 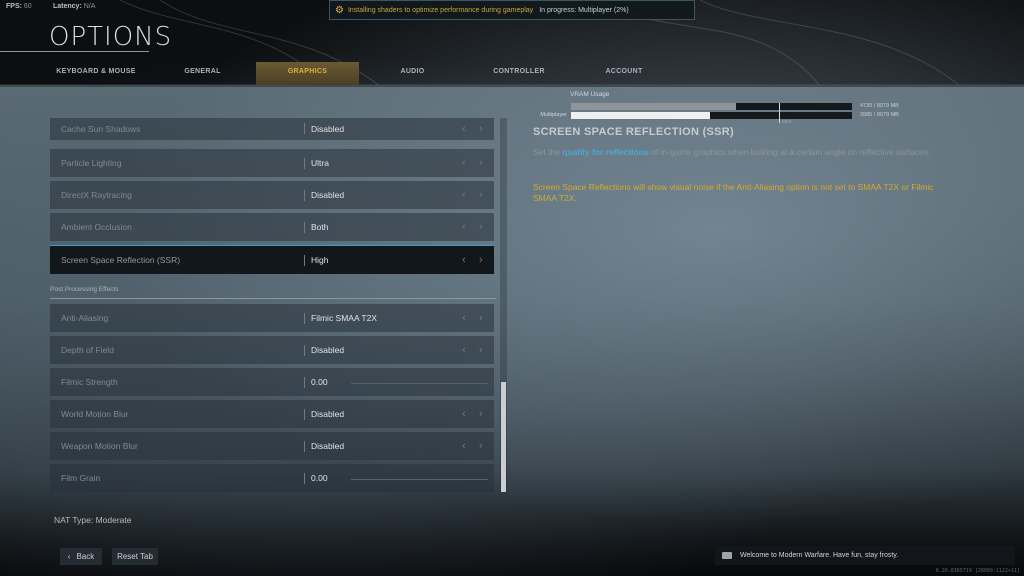 I want to click on back-button: ‹ Back, so click(x=81, y=556).